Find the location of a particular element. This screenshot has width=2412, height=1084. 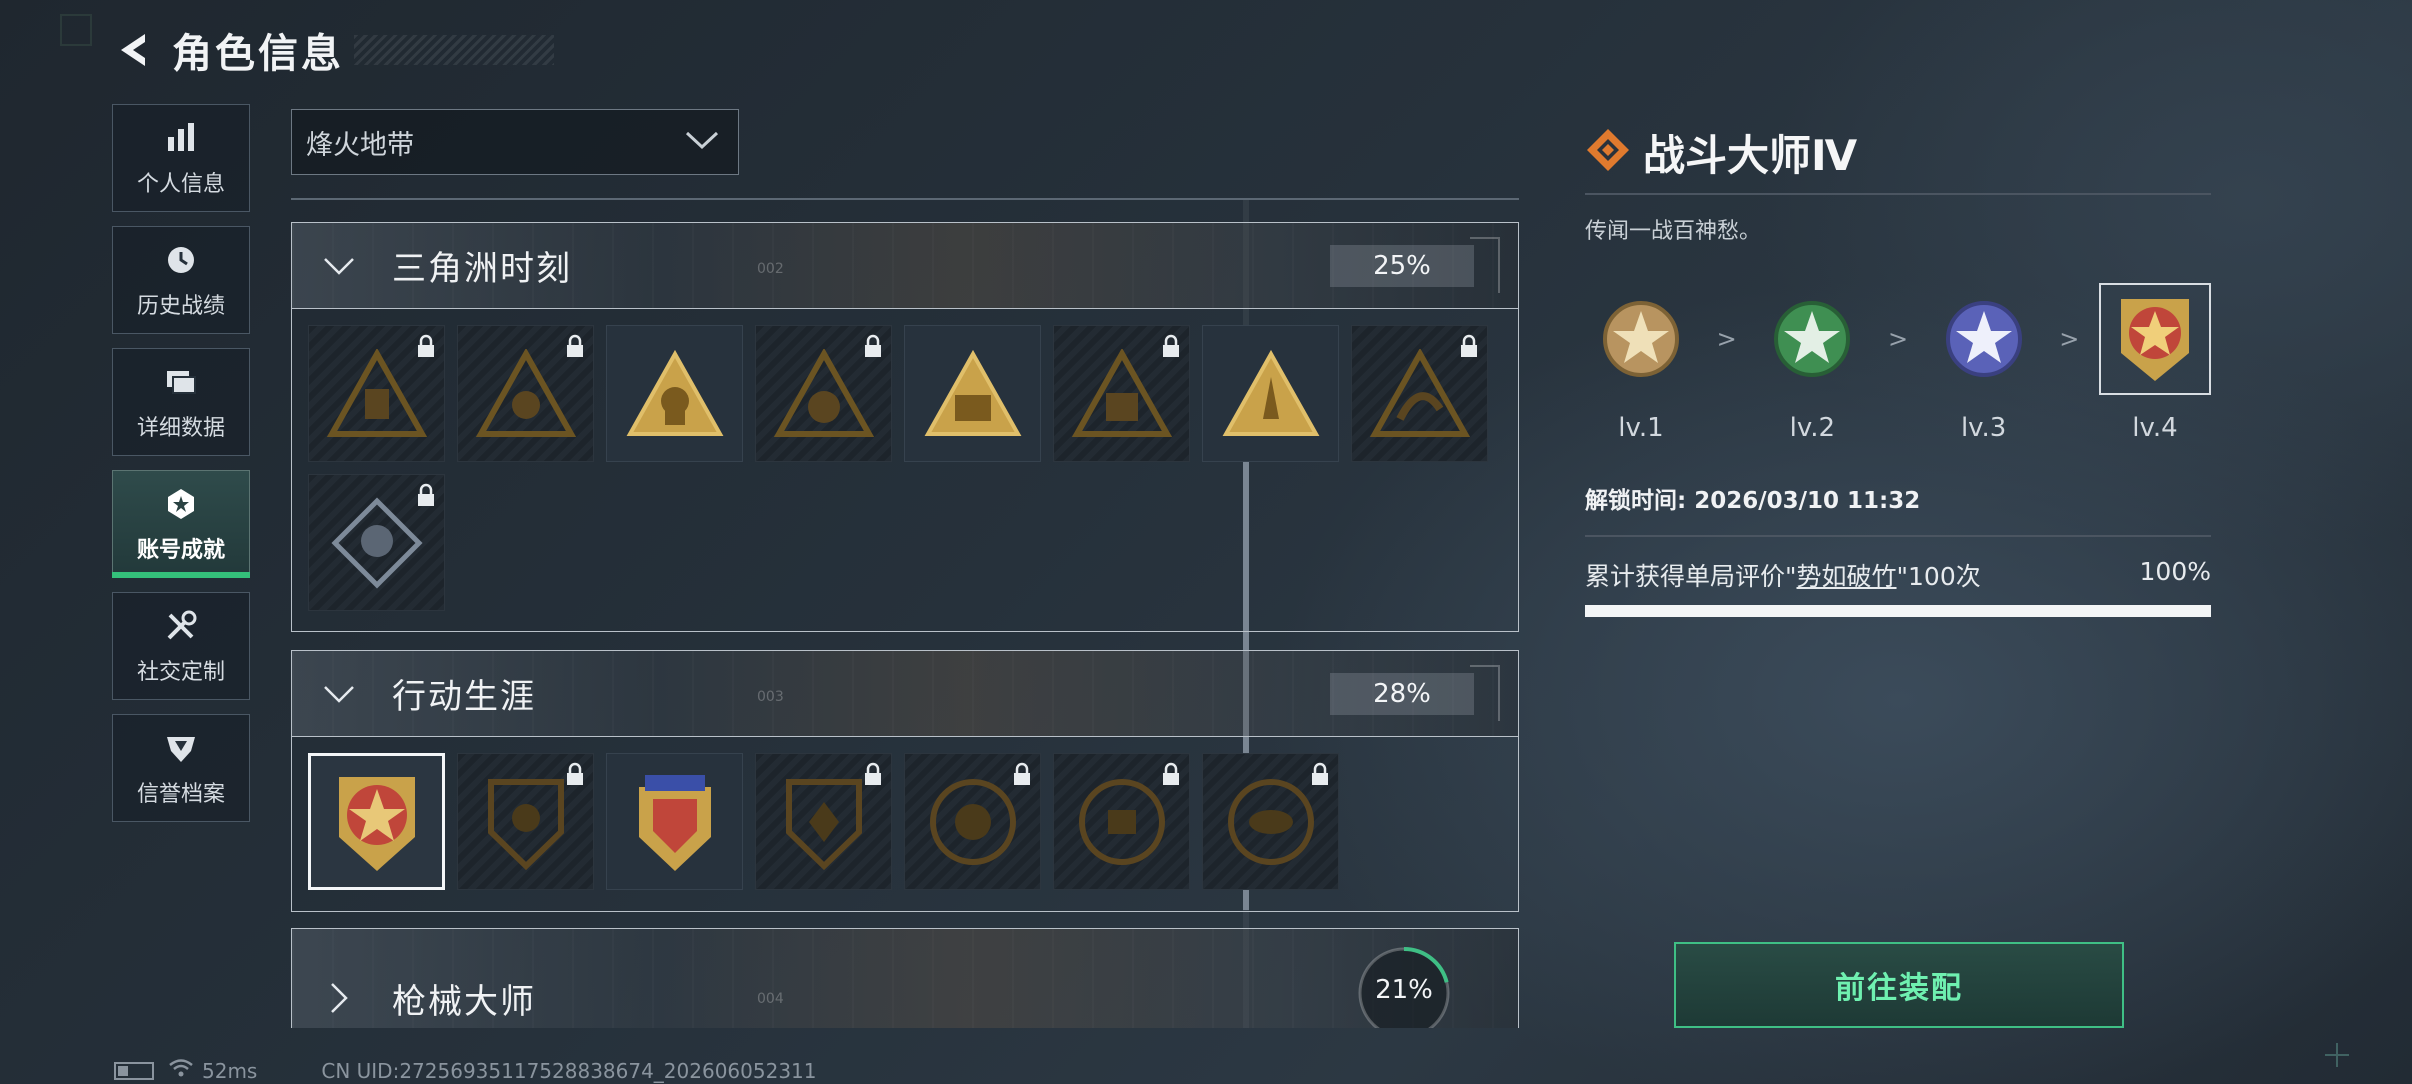

requirement-row: 累计获得单局评价"势如破竹"100次 100% is located at coordinates (1898, 575).